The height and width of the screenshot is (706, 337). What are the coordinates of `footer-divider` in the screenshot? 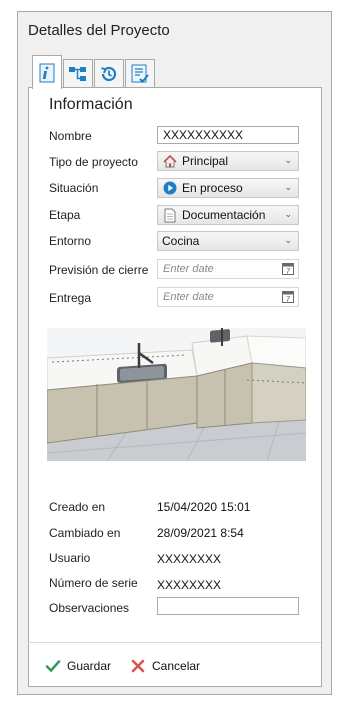 It's located at (174, 642).